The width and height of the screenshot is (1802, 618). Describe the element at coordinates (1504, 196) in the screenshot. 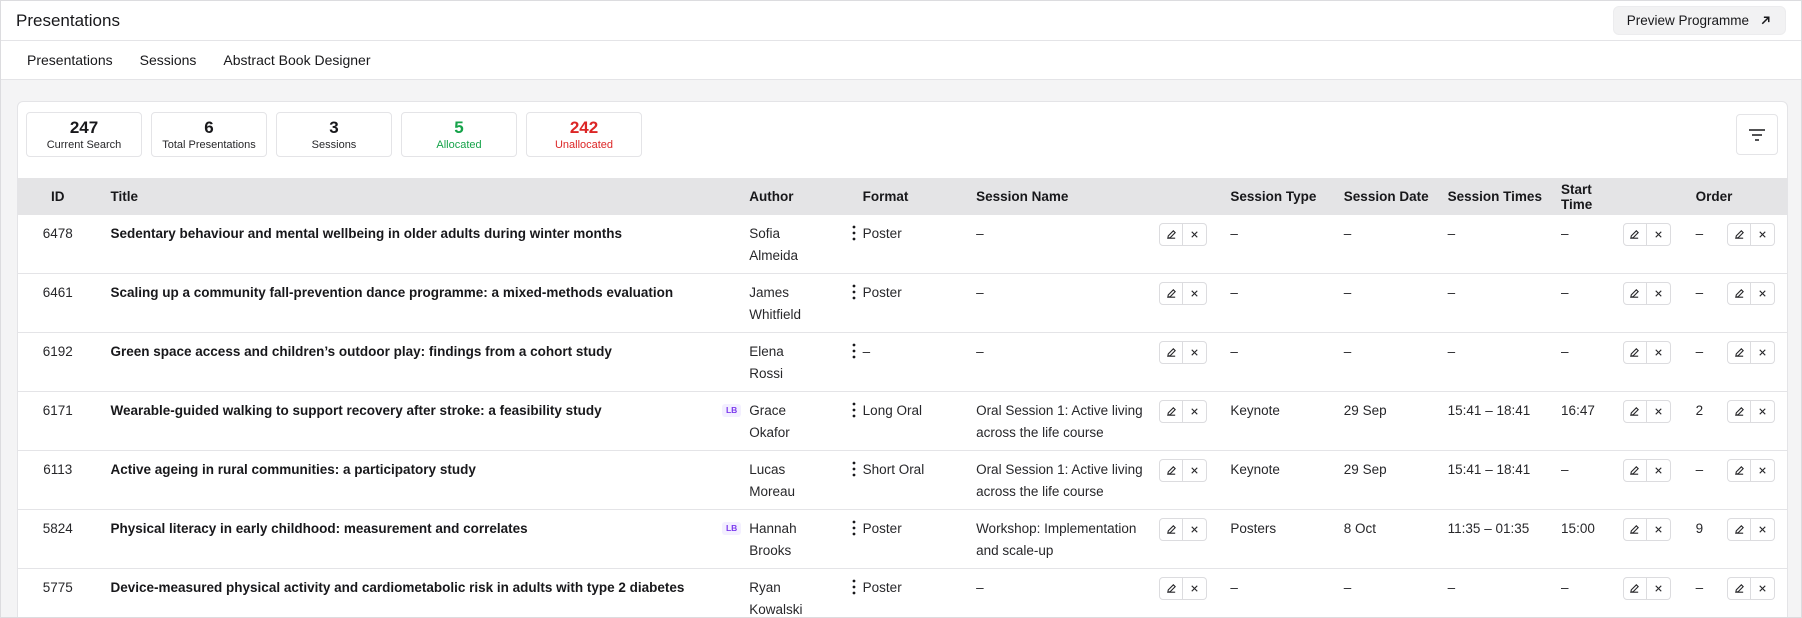

I see `column-header-session-times: Session Times` at that location.